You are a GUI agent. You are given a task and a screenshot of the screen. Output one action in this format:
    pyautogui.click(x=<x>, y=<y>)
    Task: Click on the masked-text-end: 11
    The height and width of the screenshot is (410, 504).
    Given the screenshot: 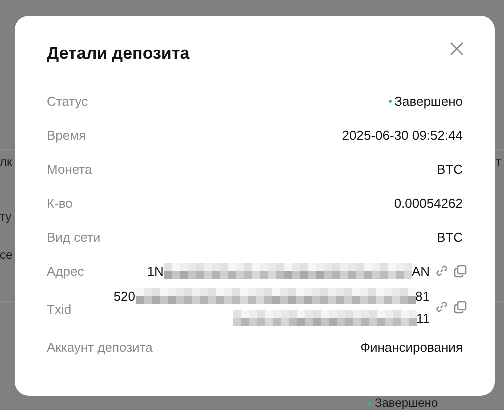 What is the action you would take?
    pyautogui.click(x=423, y=318)
    